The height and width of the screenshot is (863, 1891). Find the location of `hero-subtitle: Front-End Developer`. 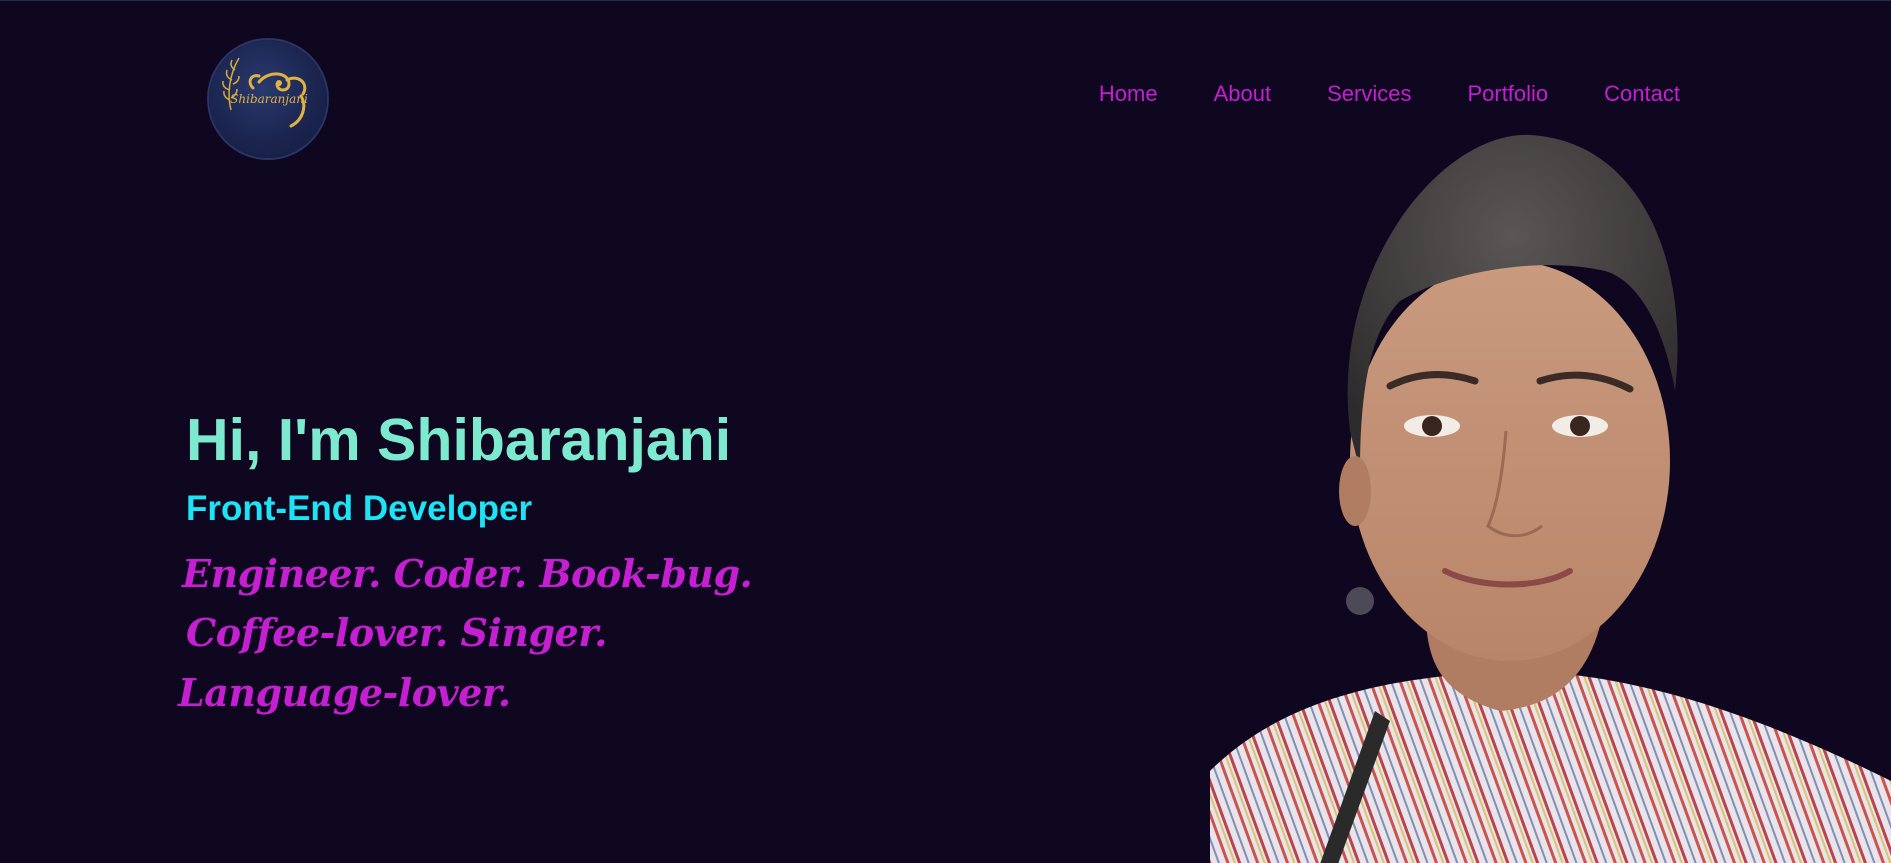

hero-subtitle: Front-End Developer is located at coordinates (359, 508).